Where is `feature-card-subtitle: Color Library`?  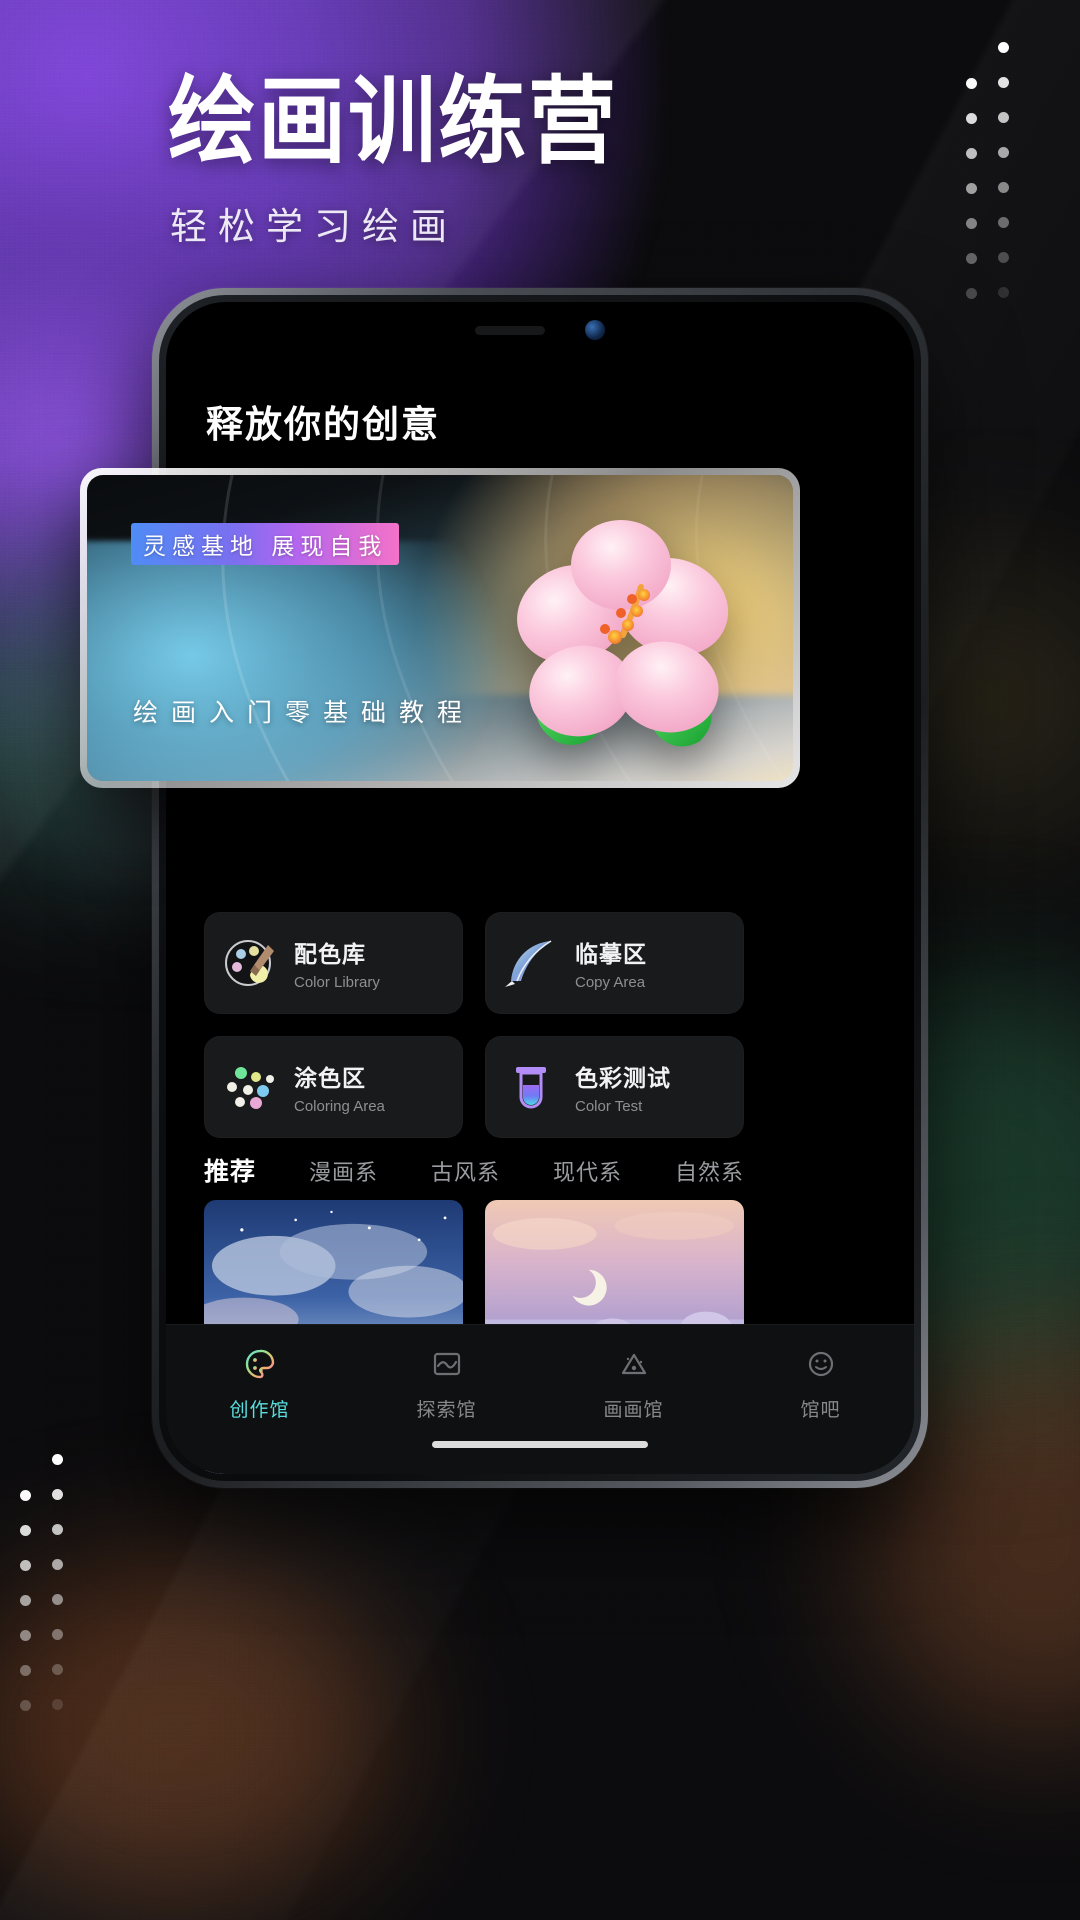 feature-card-subtitle: Color Library is located at coordinates (337, 982).